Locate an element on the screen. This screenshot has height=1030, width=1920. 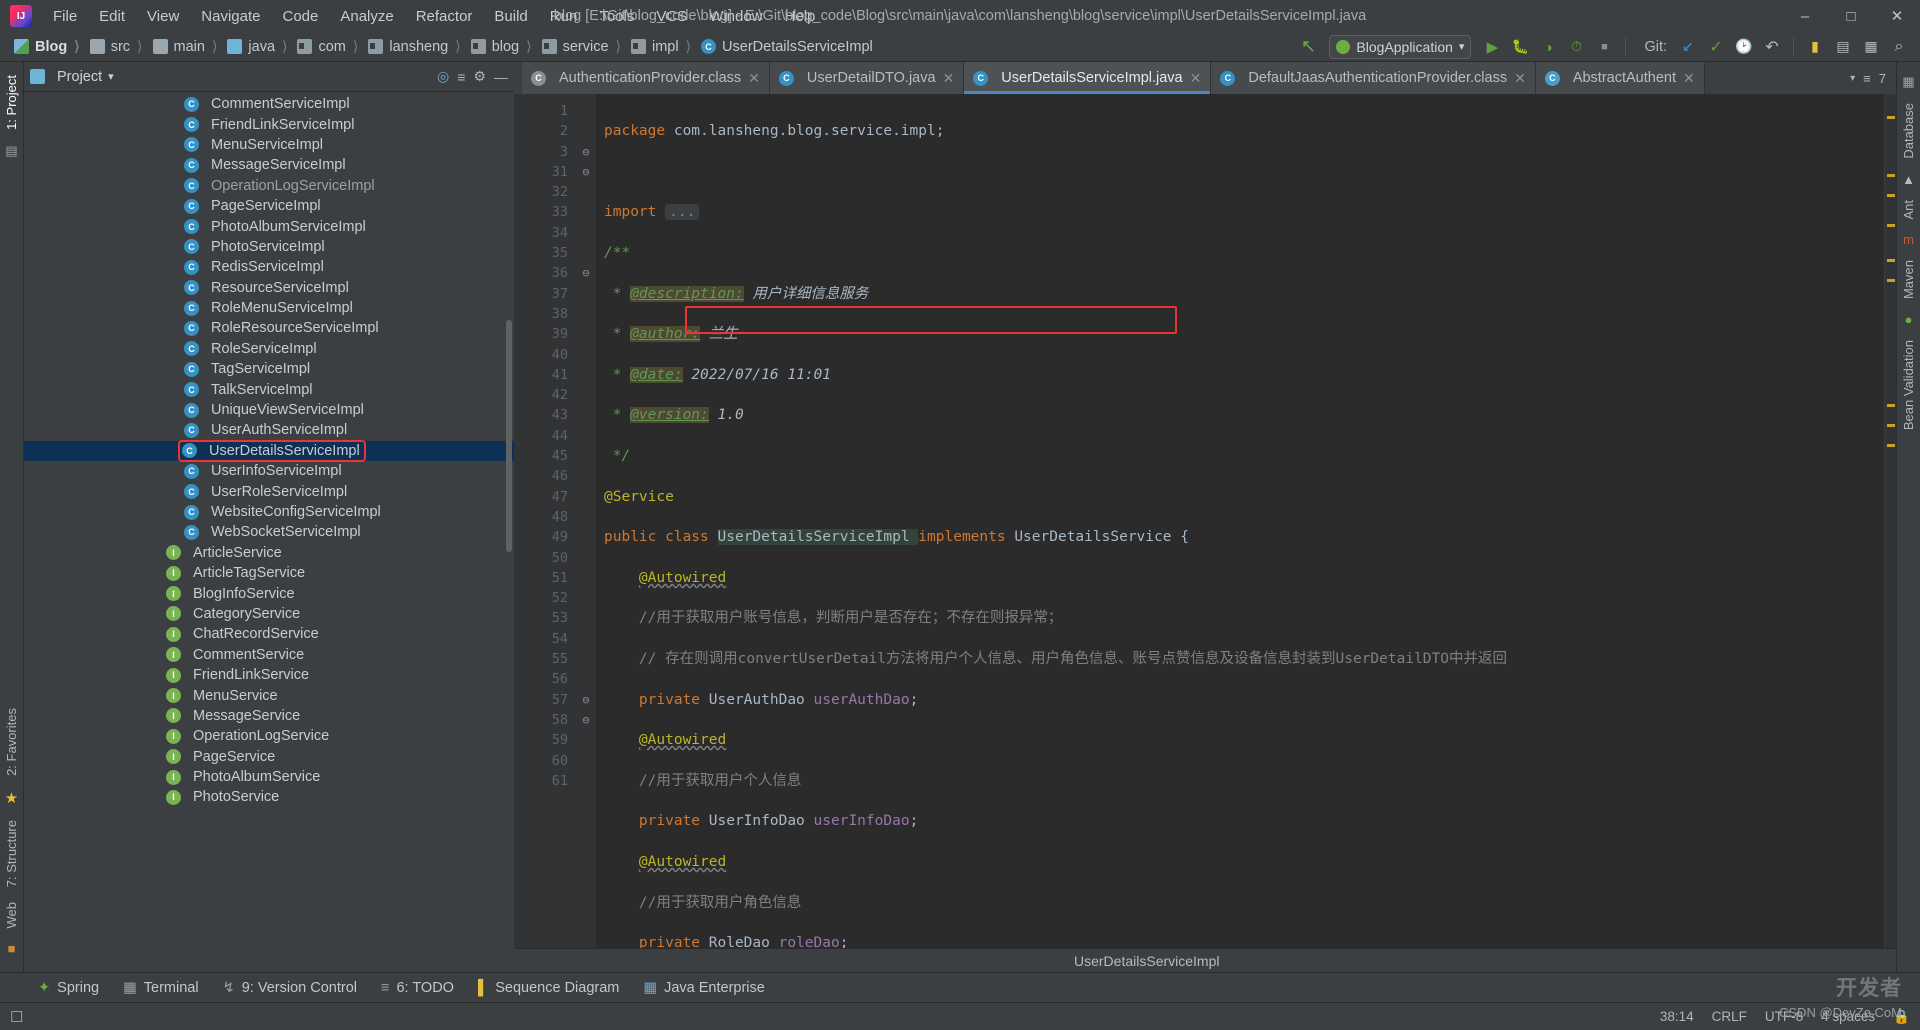
bean-validation-small-icon: ● is located at coordinates (1909, 319).